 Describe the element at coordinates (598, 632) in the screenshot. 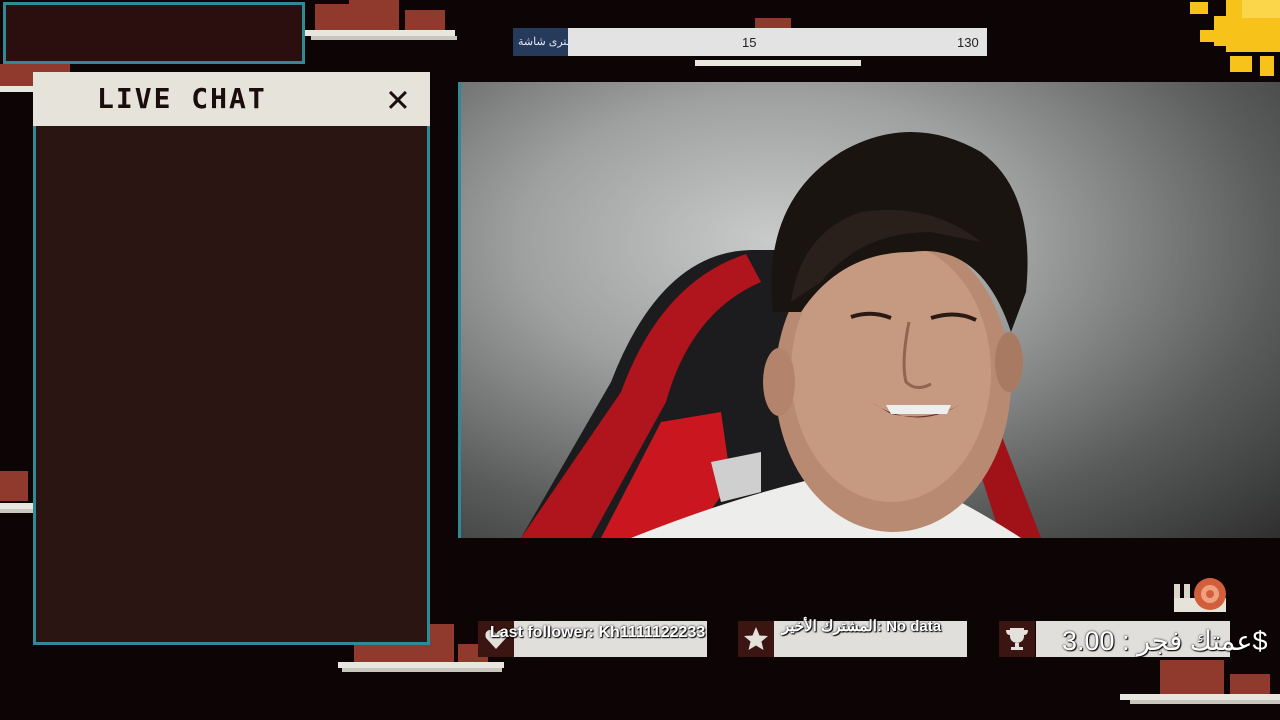

I see `last-follower-text: Last follower: Kh1111122233` at that location.